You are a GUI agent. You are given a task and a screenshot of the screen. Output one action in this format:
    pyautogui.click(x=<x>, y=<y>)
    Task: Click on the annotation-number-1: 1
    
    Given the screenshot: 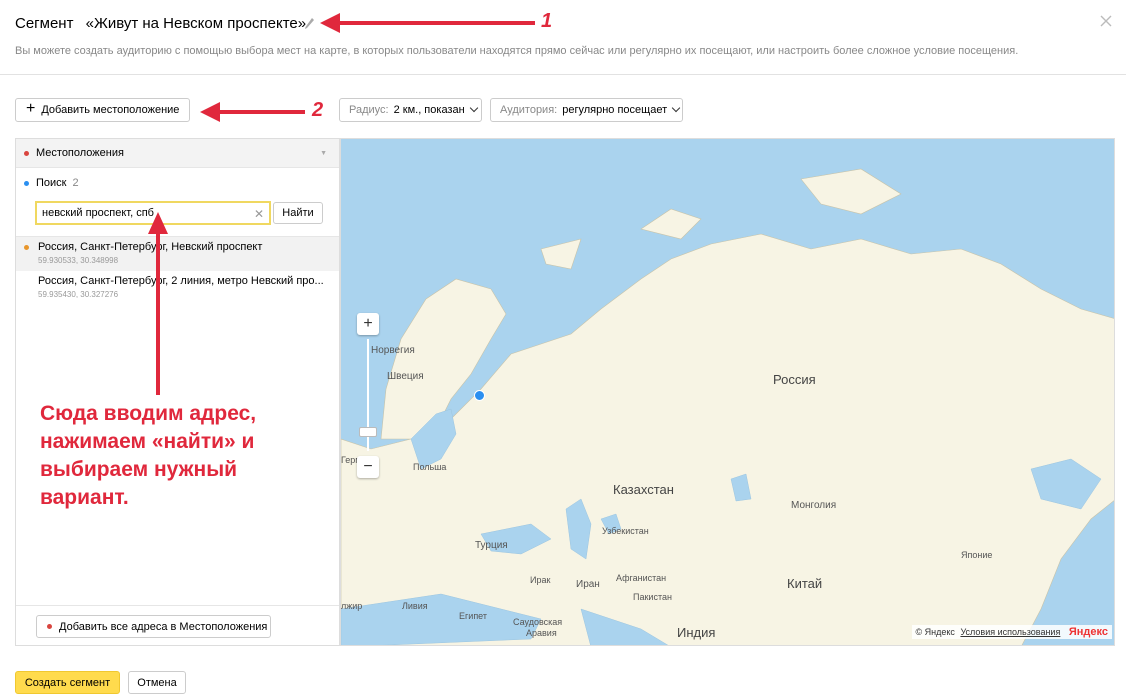 What is the action you would take?
    pyautogui.click(x=547, y=21)
    